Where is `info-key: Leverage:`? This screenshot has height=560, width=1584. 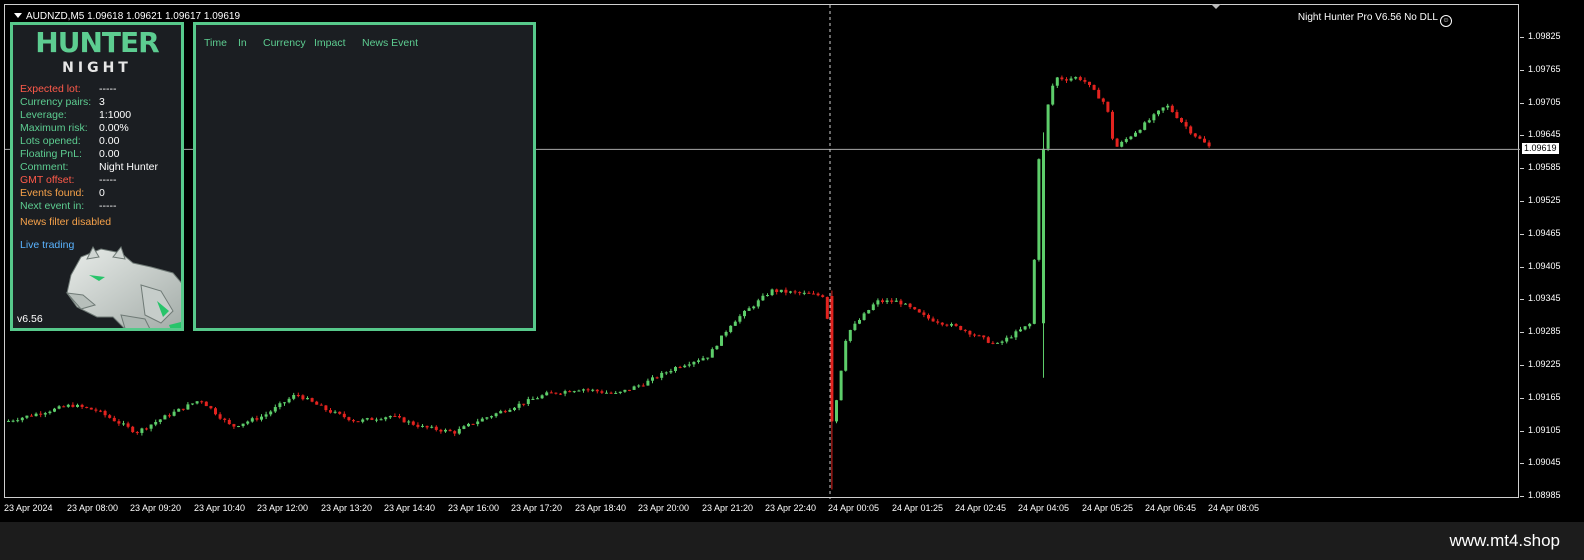 info-key: Leverage: is located at coordinates (43, 115).